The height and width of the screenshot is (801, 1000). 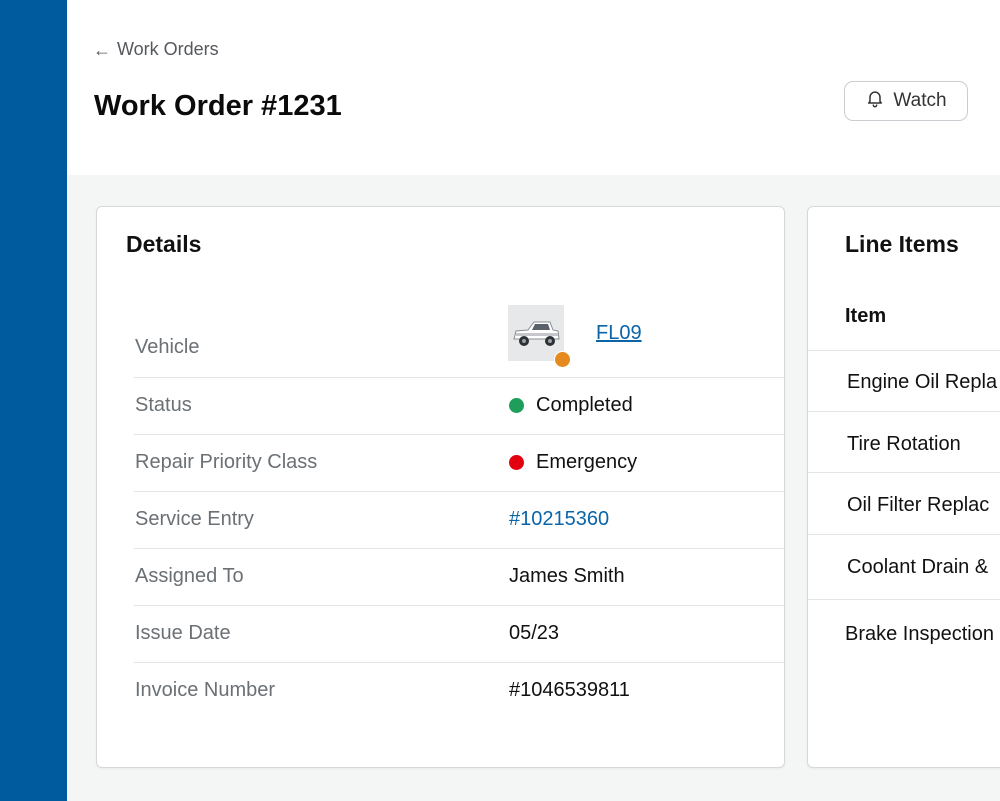 I want to click on status-value: Completed, so click(x=571, y=405).